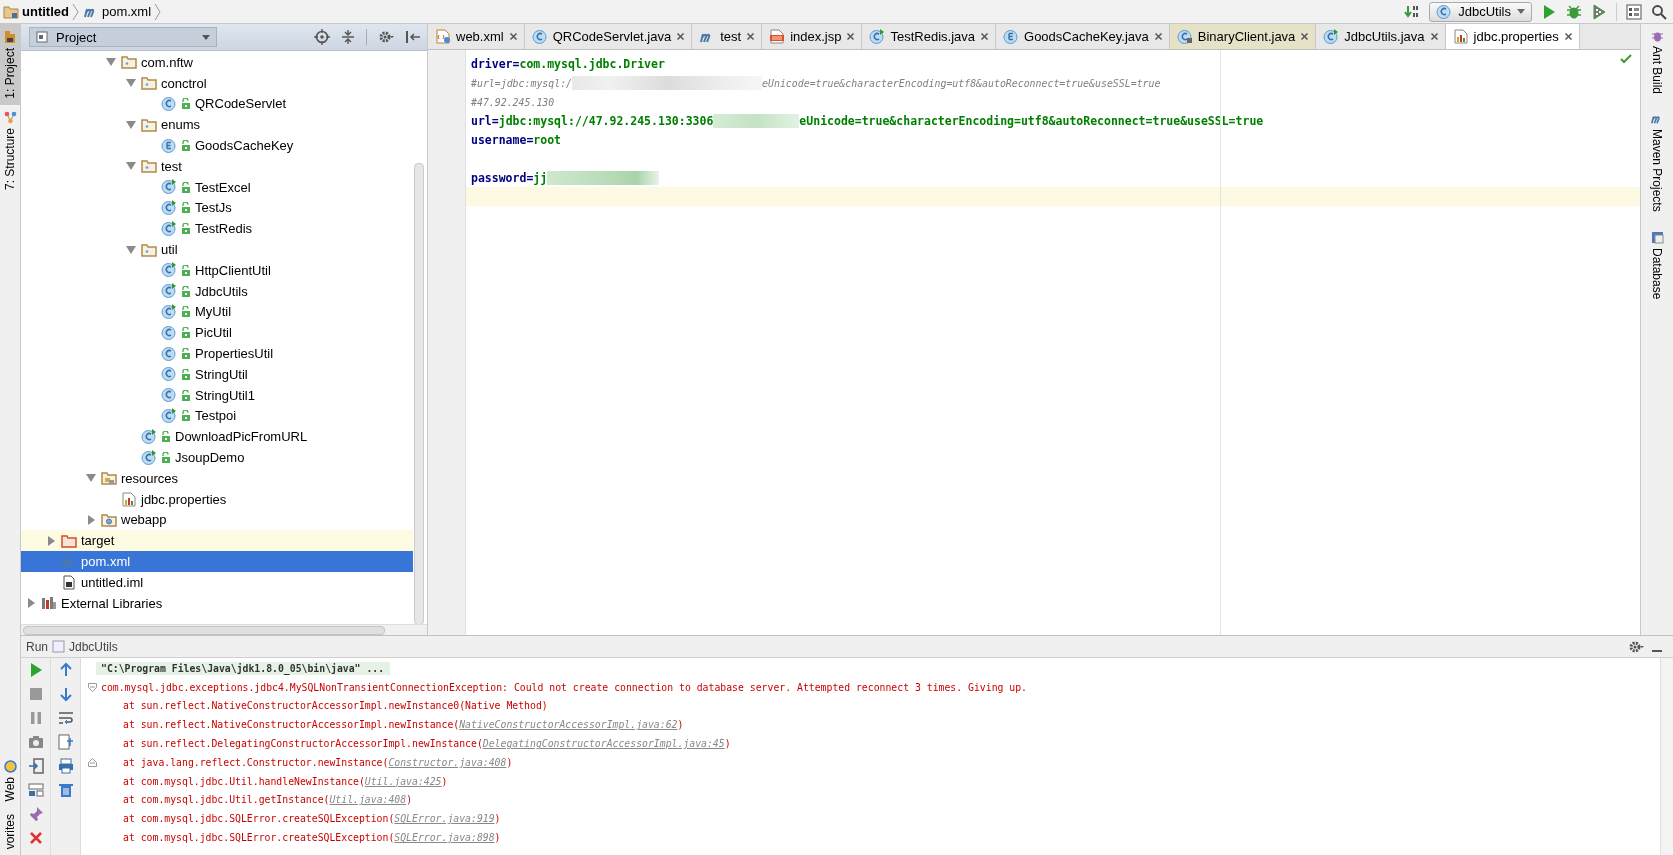 This screenshot has width=1673, height=855. I want to click on search-icon, so click(1659, 11).